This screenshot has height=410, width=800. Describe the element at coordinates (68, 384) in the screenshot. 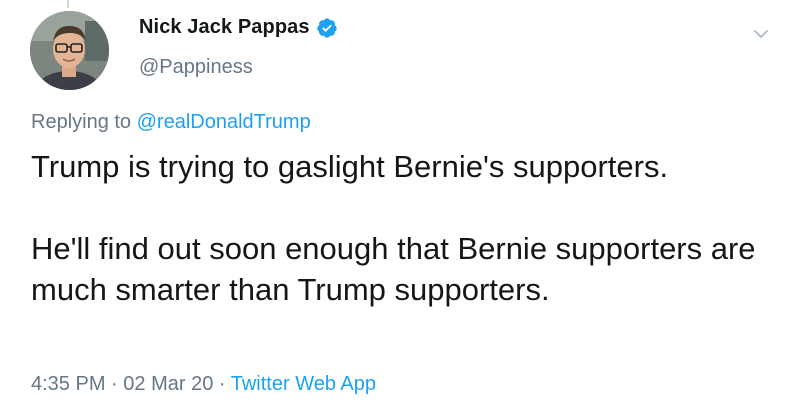

I see `tweet-time: 4:35 PM` at that location.